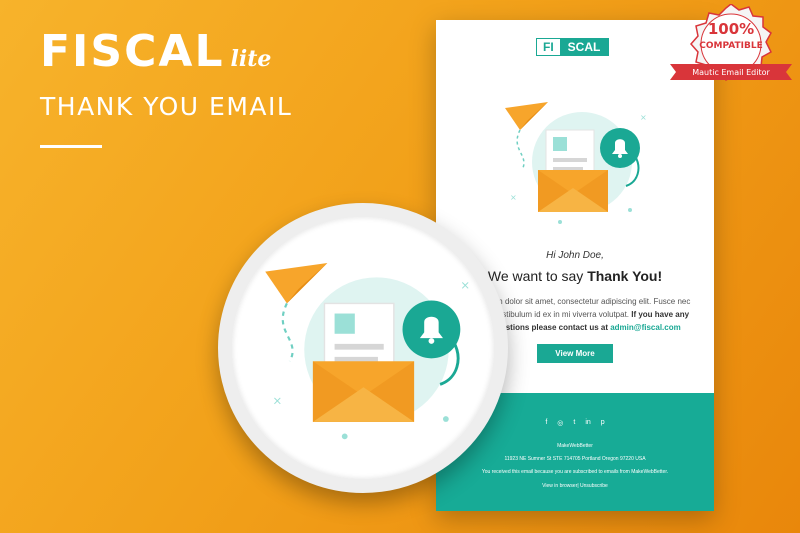 This screenshot has height=533, width=800. What do you see at coordinates (575, 486) in the screenshot?
I see `footer-links: View in browser| Unsubscribe` at bounding box center [575, 486].